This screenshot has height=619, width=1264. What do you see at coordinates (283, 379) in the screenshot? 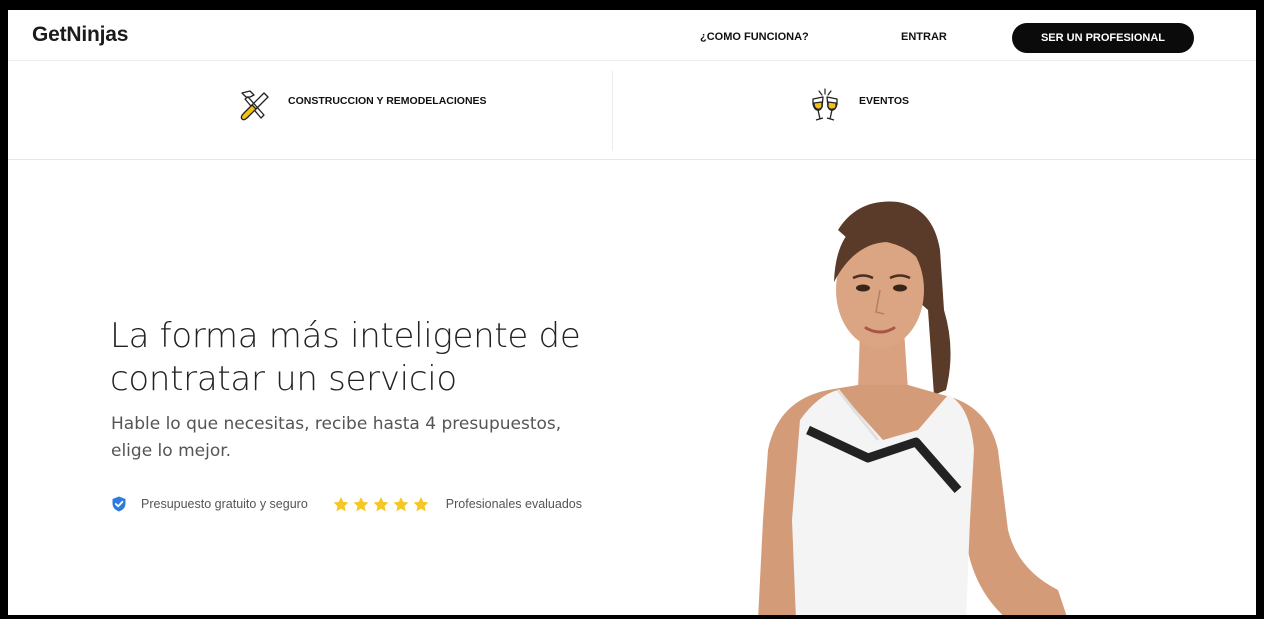
I see `hero-title-line2: contratar un servicio` at bounding box center [283, 379].